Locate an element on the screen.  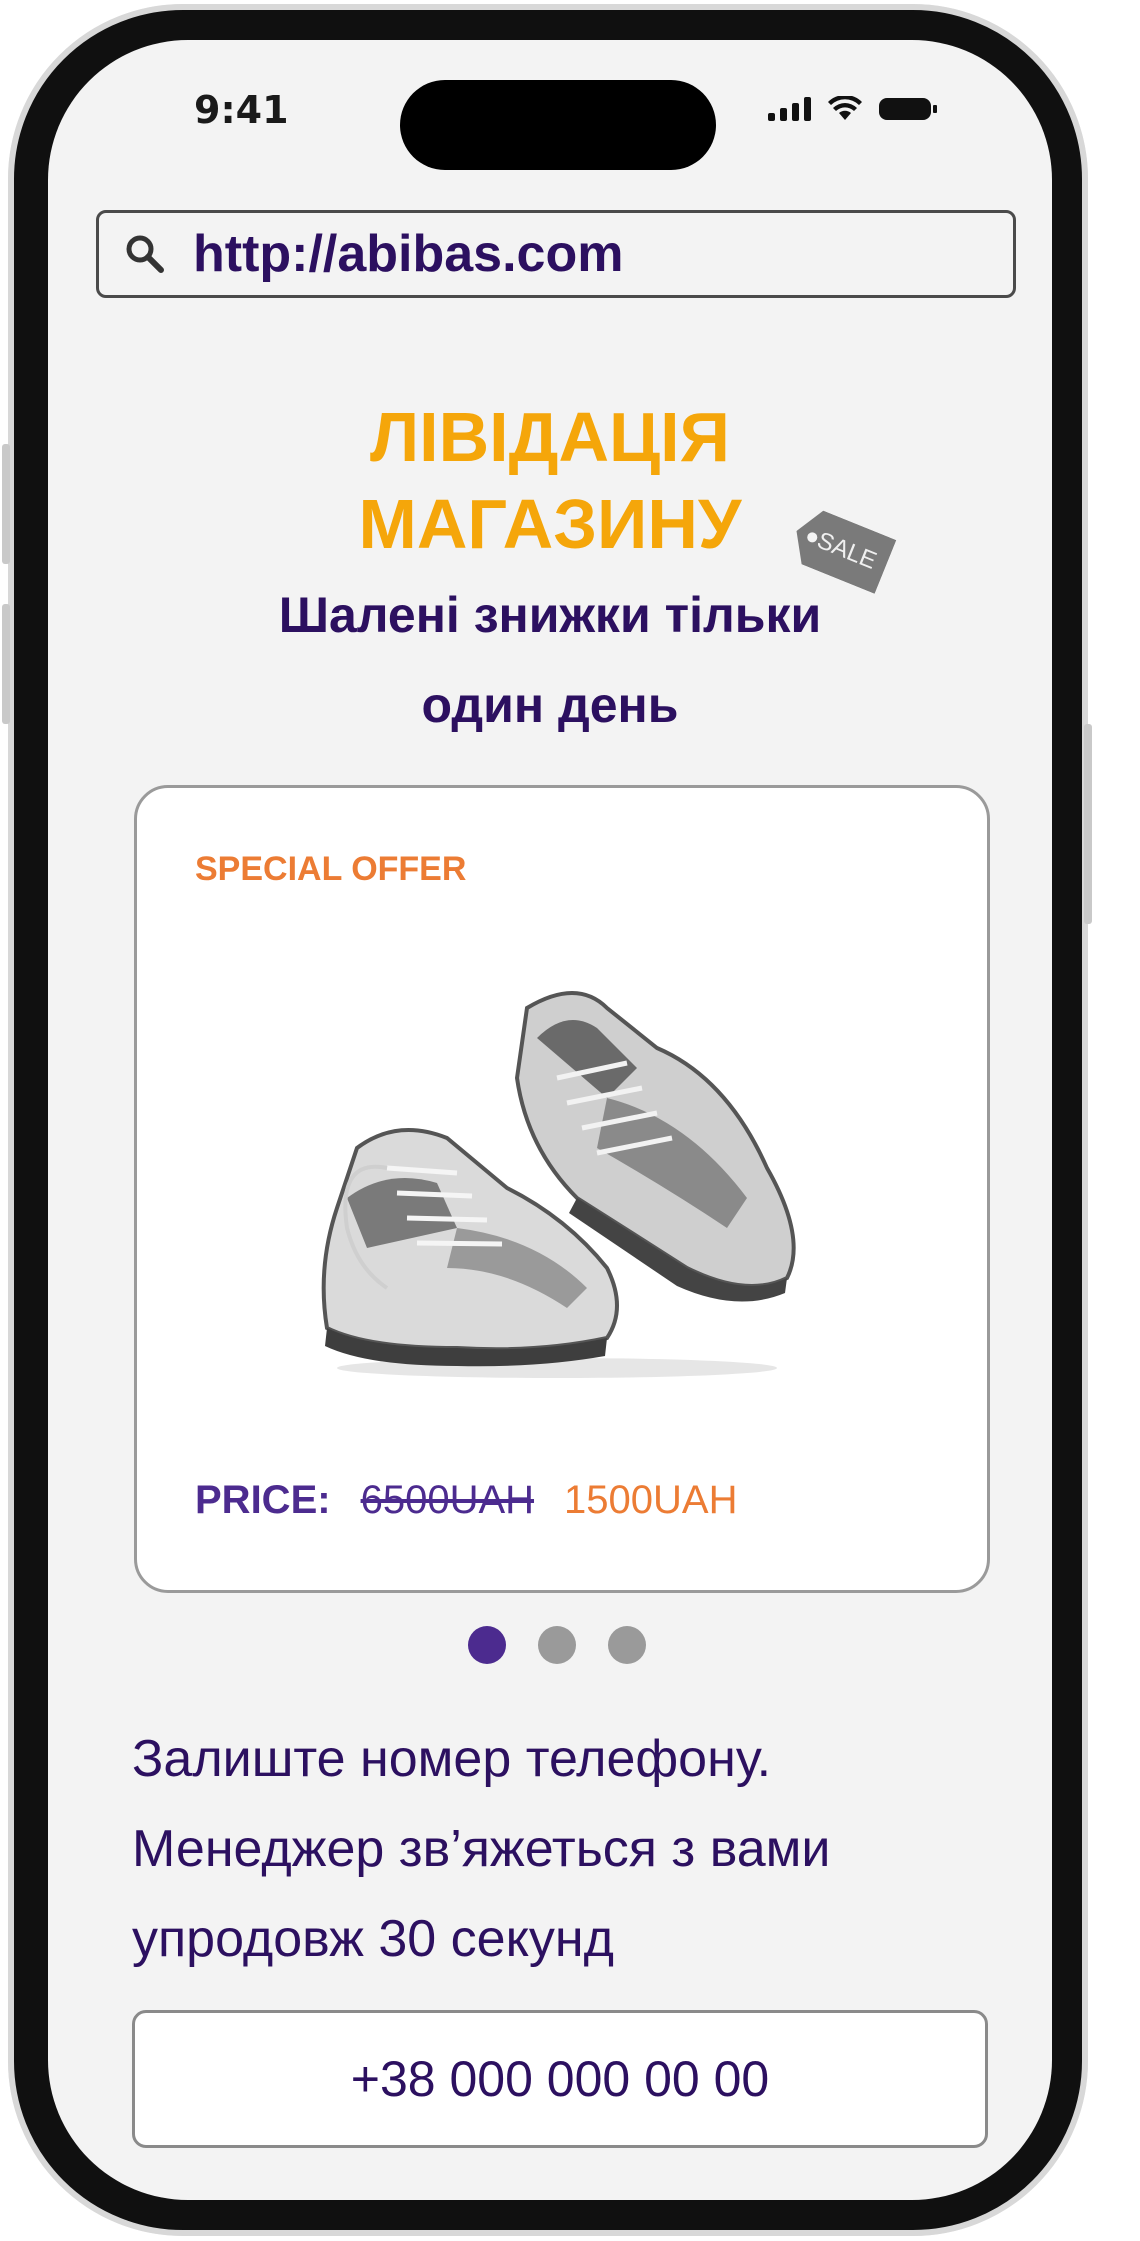
headline-line-1: ЛІВІДАЦІЯ is located at coordinates (550, 437).